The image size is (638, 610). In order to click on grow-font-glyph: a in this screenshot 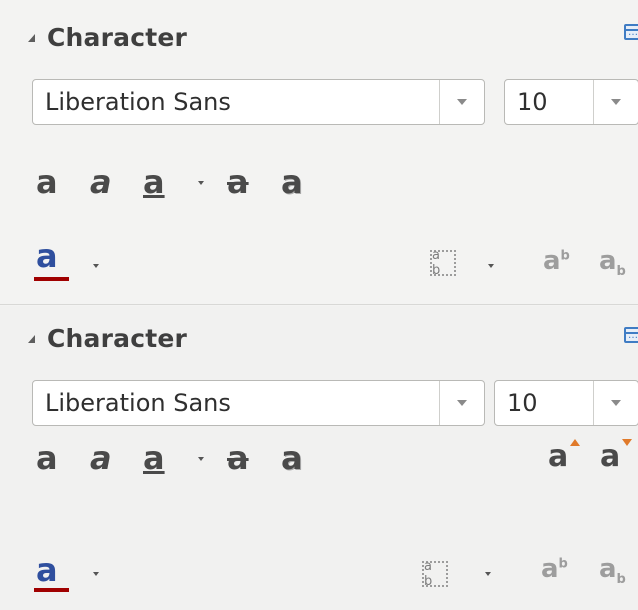, I will do `click(558, 456)`.